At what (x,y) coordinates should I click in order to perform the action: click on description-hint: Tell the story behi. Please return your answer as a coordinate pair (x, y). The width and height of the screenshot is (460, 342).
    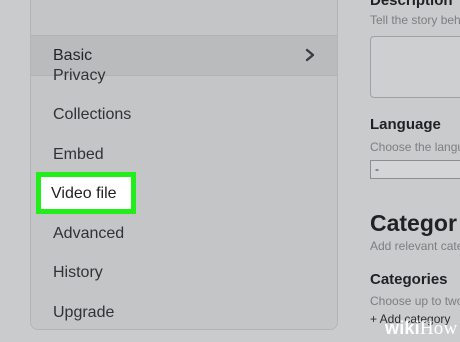
    Looking at the image, I should click on (415, 20).